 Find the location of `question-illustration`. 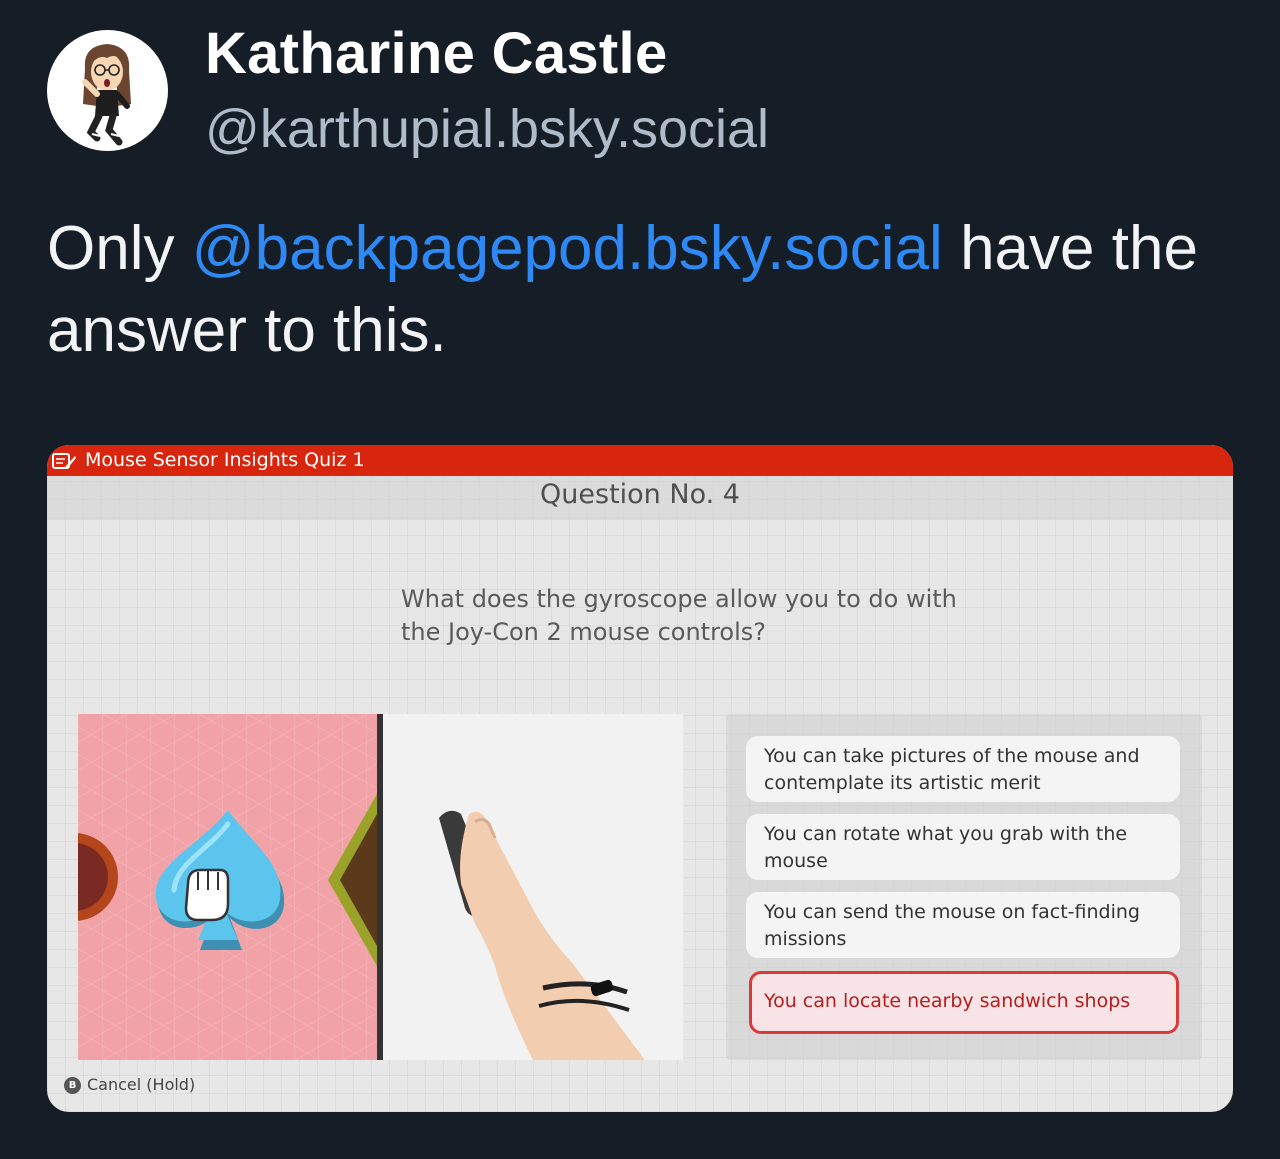

question-illustration is located at coordinates (380, 887).